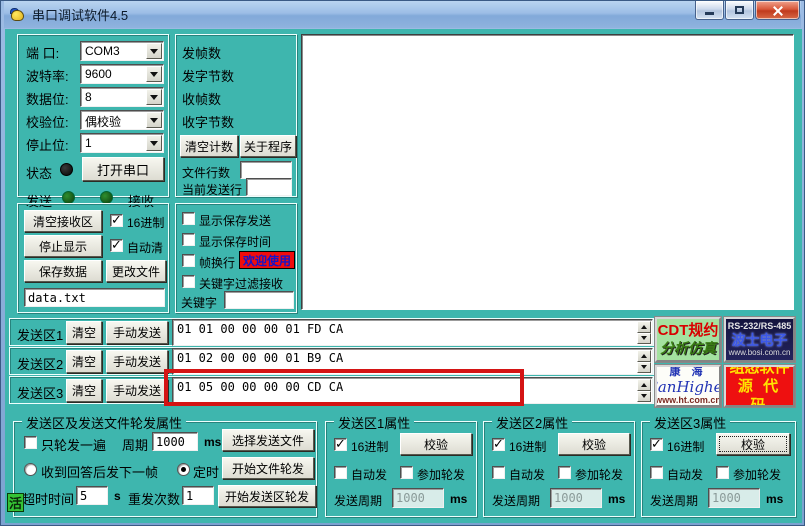  What do you see at coordinates (412, 332) in the screenshot?
I see `send-zone1-data-field: 01 01 00 00 00 01 FD CA` at bounding box center [412, 332].